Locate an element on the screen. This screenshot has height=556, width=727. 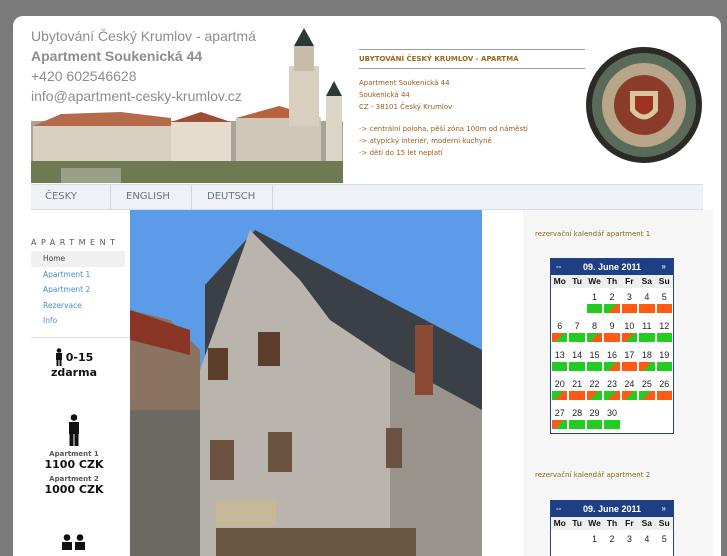
calendar-week: 27 28 29 30 is located at coordinates (612, 418).